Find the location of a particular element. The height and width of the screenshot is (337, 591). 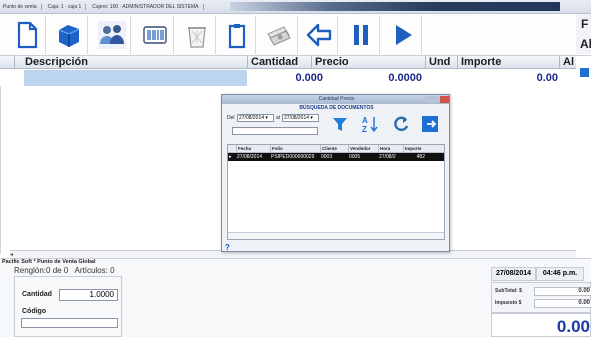

close-icon is located at coordinates (444, 99).